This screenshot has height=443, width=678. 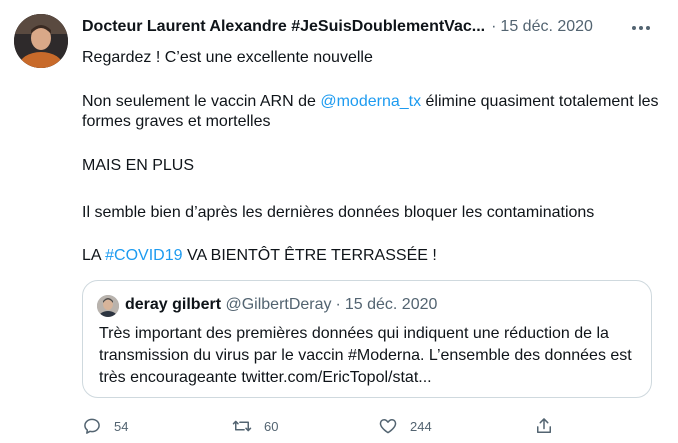 I want to click on tweet-line: MAIS EN PLUS, so click(x=138, y=165).